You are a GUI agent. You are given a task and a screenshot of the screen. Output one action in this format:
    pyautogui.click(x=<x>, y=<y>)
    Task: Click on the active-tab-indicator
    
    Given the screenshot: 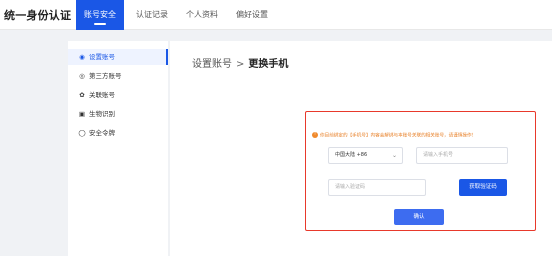 What is the action you would take?
    pyautogui.click(x=100, y=24)
    